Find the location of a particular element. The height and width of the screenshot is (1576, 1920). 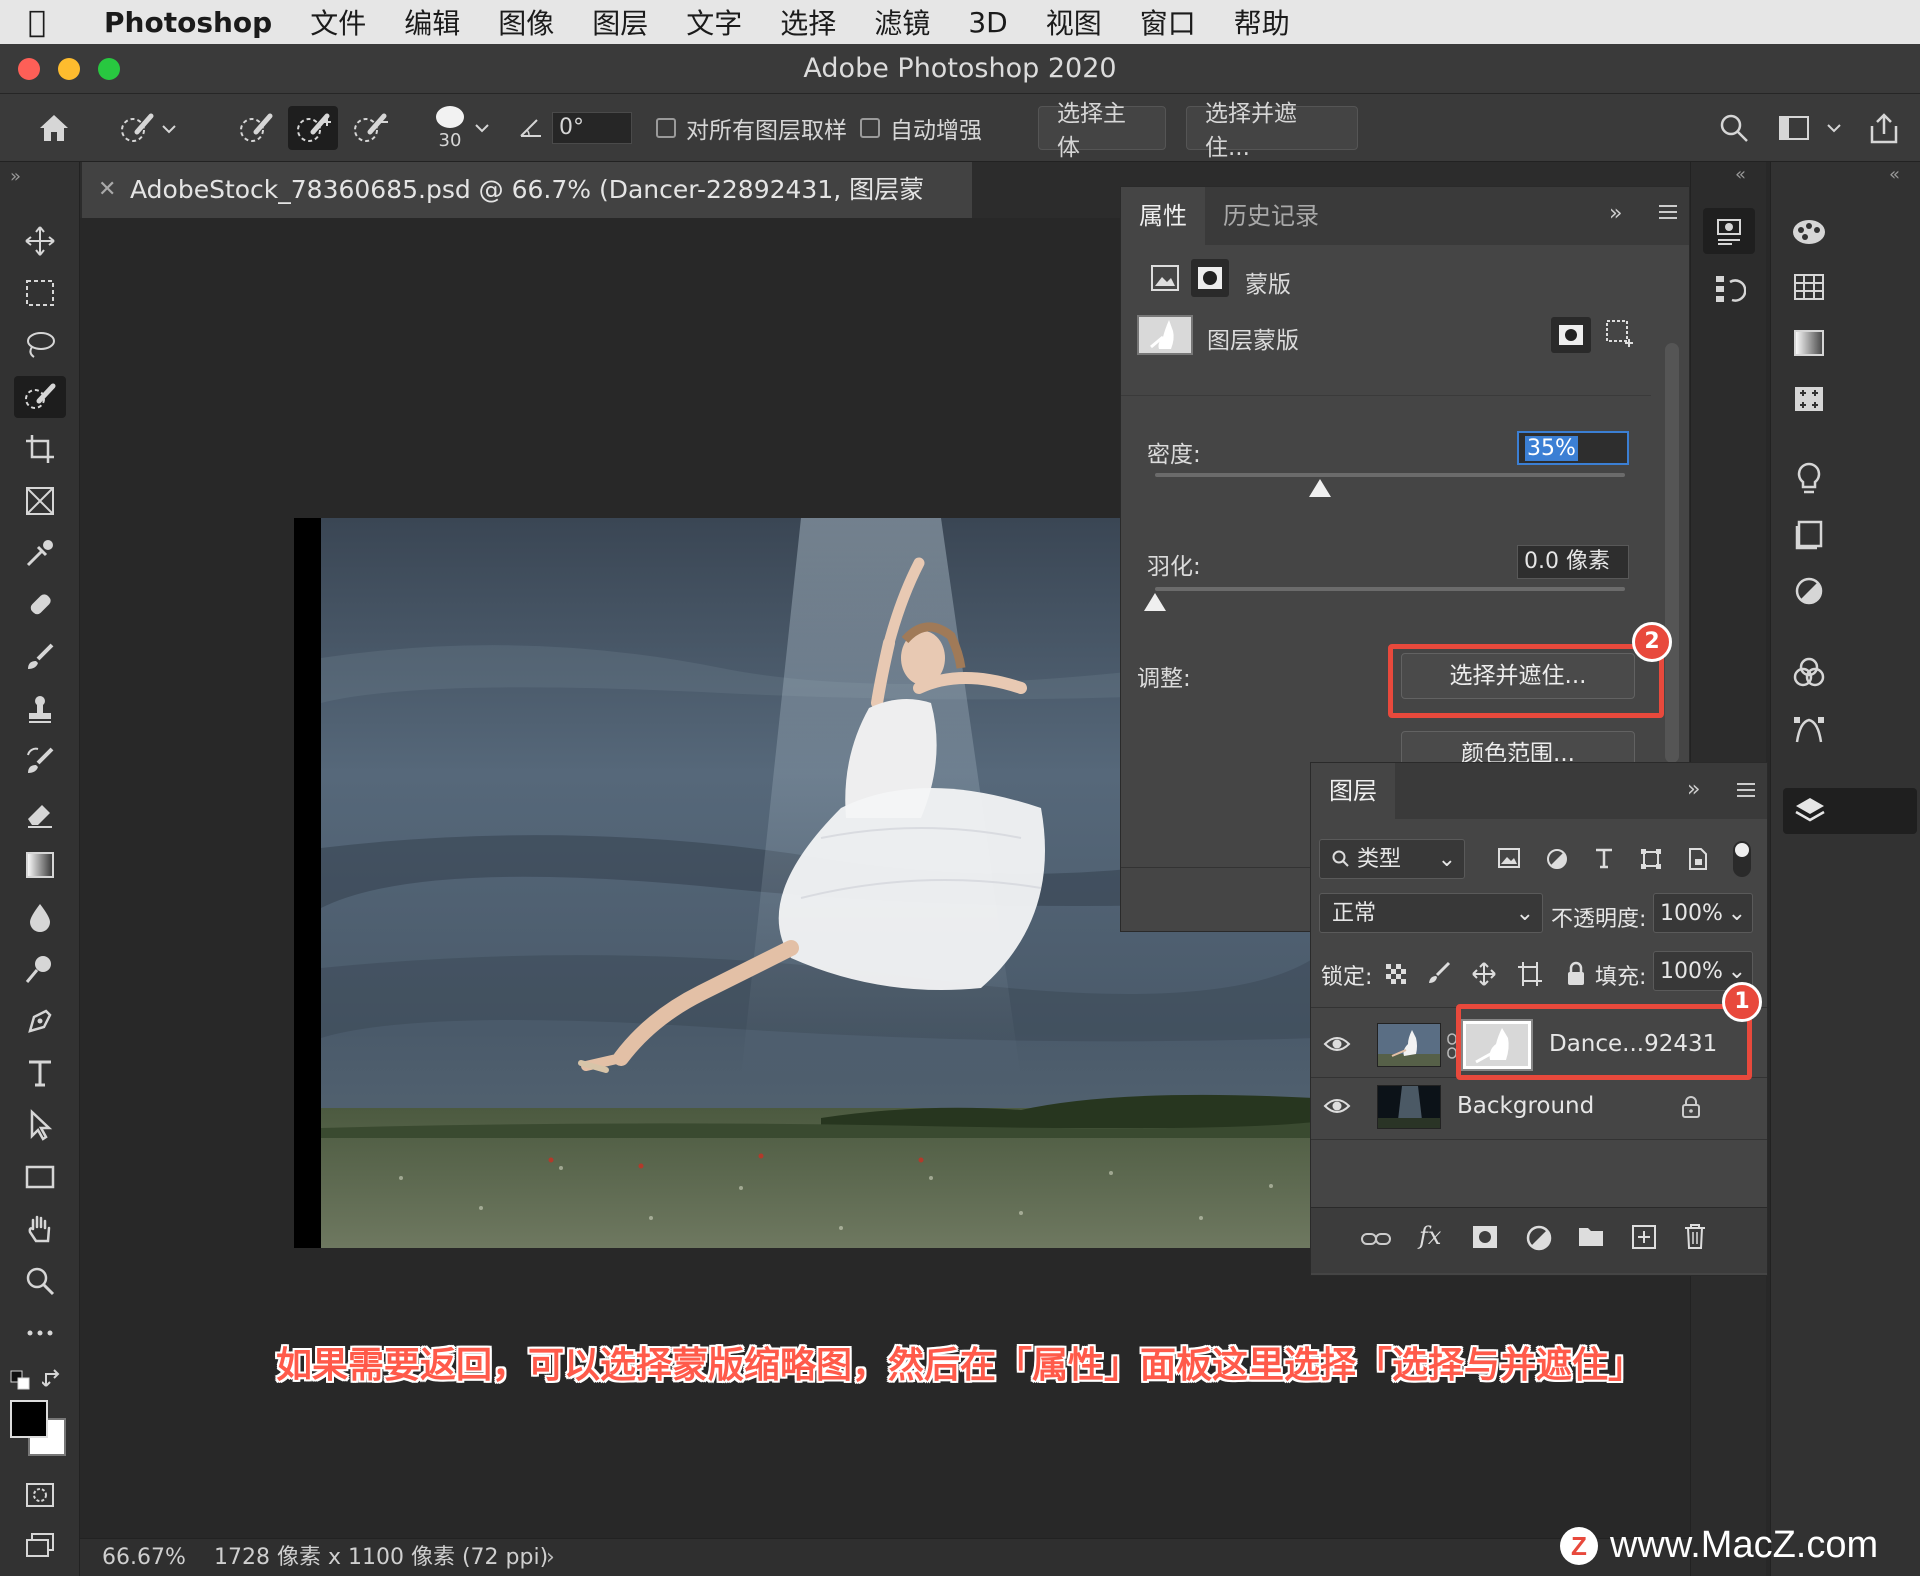

zoom-tool-icon is located at coordinates (40, 1281).